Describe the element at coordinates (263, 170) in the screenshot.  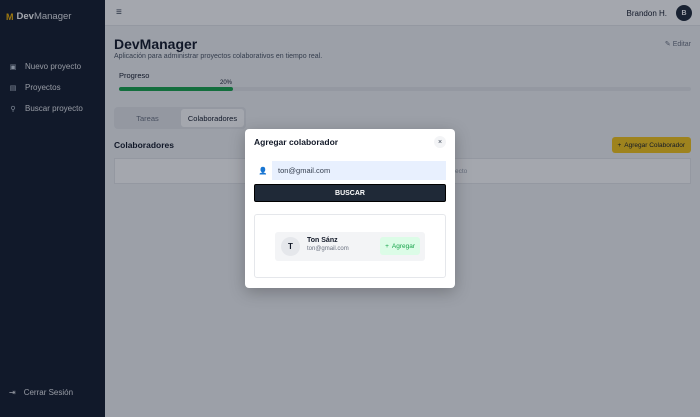
I see `user-icon: 👤` at that location.